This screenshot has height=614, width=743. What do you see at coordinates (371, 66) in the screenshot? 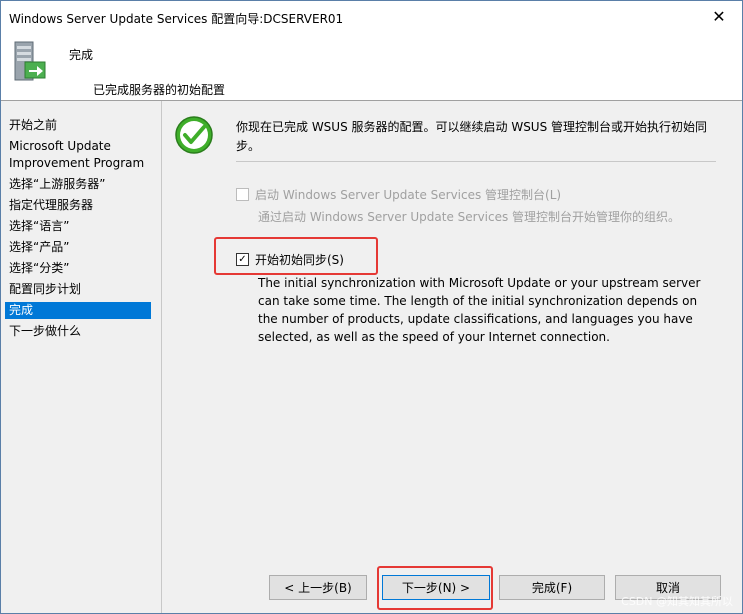
I see `wizard-header: 完成 已完成服务器的初始配置` at bounding box center [371, 66].